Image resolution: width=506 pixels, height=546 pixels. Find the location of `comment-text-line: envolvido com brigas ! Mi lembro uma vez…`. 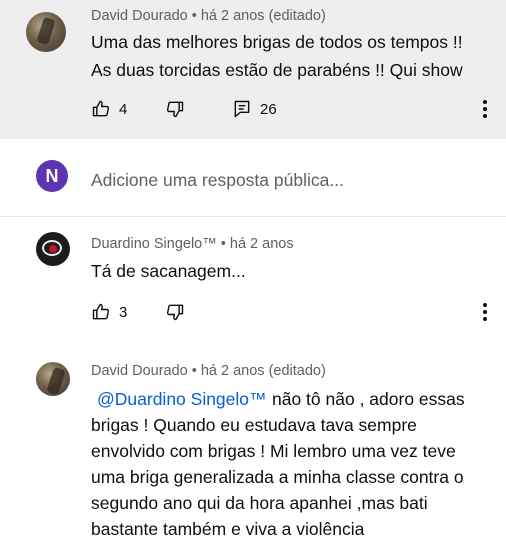

comment-text-line: envolvido com brigas ! Mi lembro uma vez… is located at coordinates (273, 451).